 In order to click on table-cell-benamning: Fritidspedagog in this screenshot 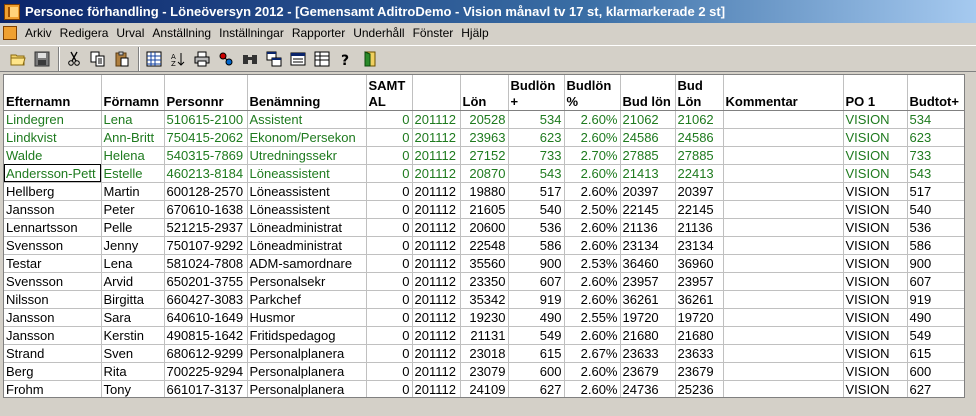, I will do `click(307, 335)`.